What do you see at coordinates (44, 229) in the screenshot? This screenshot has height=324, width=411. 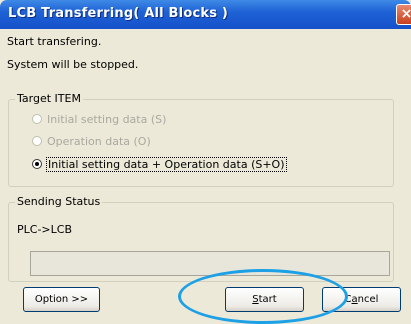 I see `status-text: PLC->LCB` at bounding box center [44, 229].